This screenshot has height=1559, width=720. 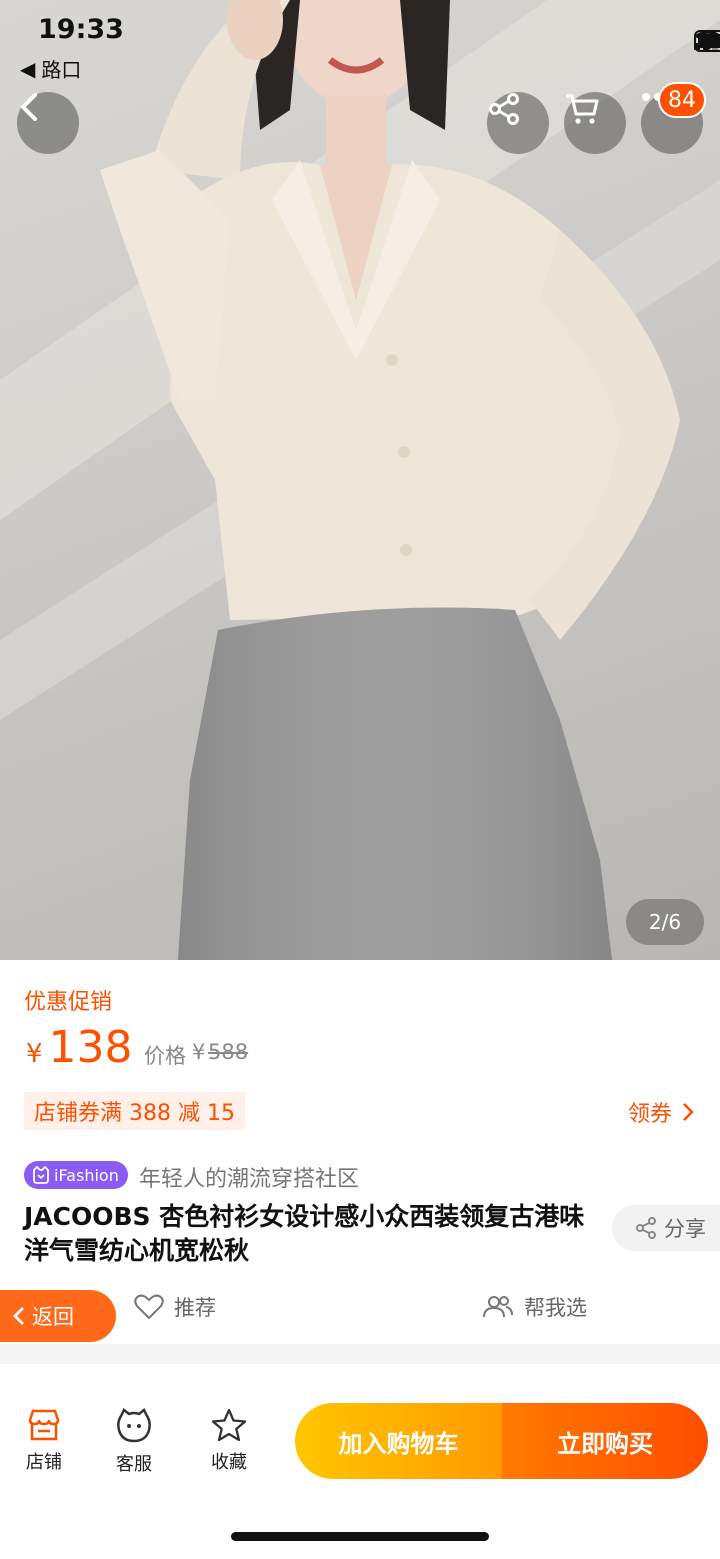 What do you see at coordinates (86, 1175) in the screenshot?
I see `ifashion-tag-label: iFashion` at bounding box center [86, 1175].